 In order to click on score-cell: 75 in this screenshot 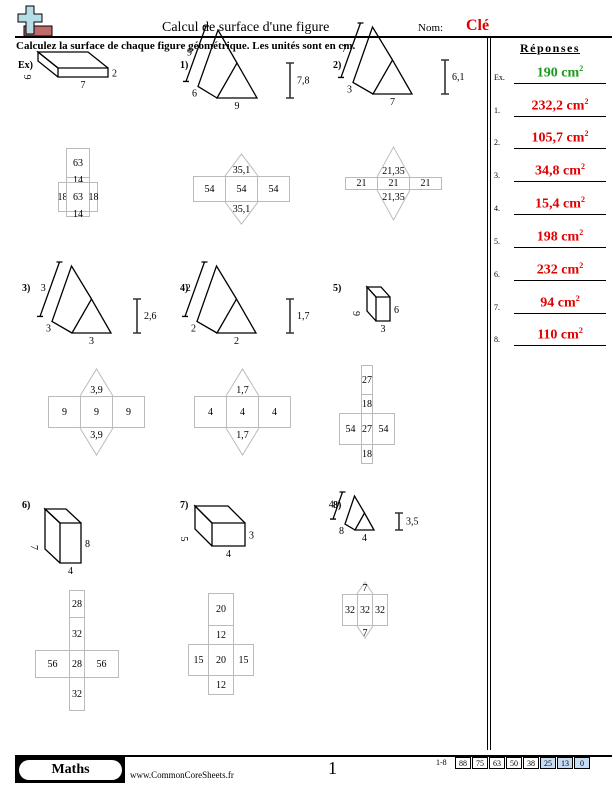, I will do `click(480, 763)`.